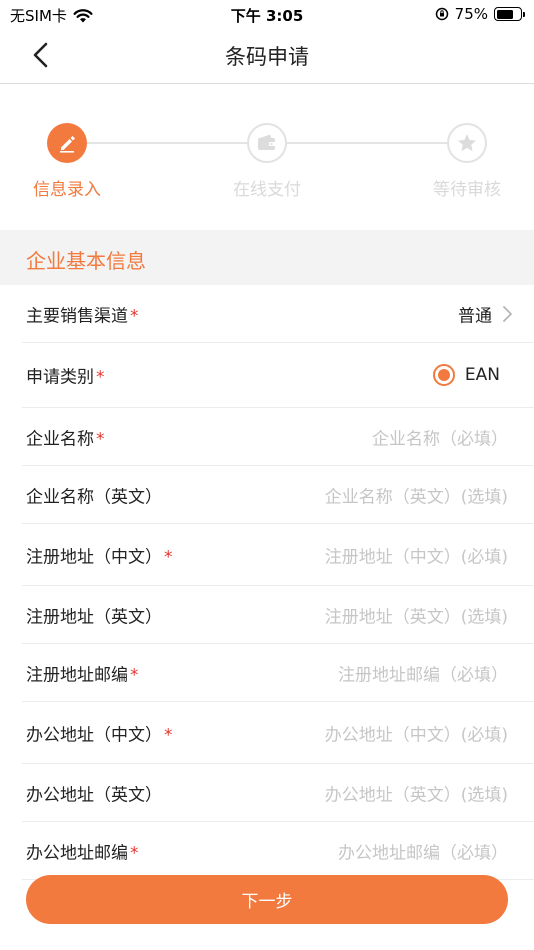  I want to click on step-label: 在线支付, so click(267, 190).